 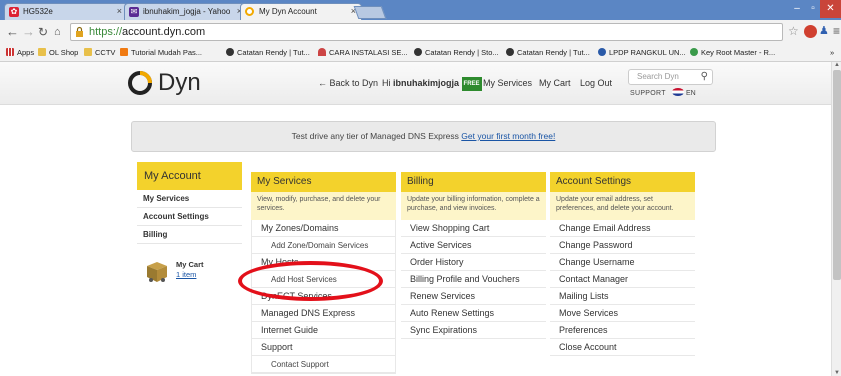 I want to click on blogger-icon, so click(x=124, y=52).